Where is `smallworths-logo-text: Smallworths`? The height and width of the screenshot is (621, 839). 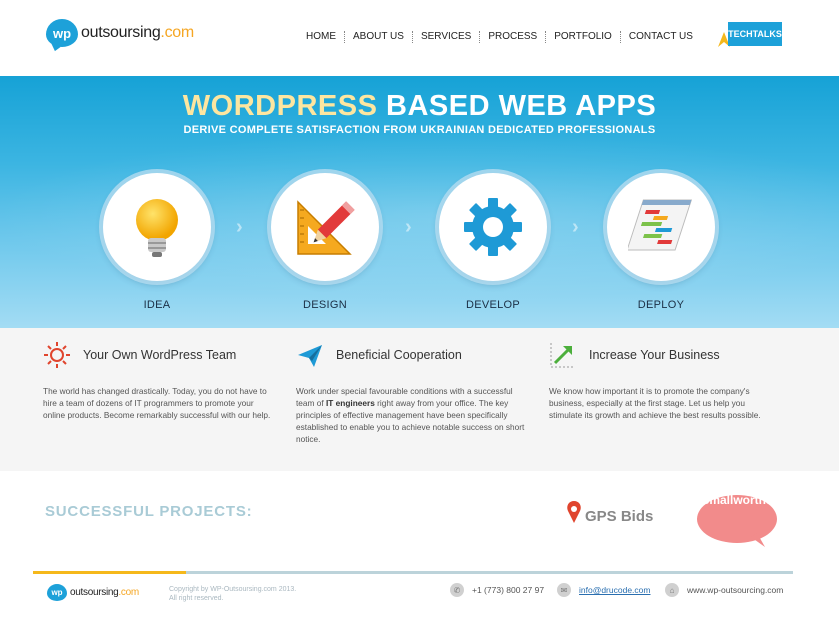 smallworths-logo-text: Smallworths is located at coordinates (737, 500).